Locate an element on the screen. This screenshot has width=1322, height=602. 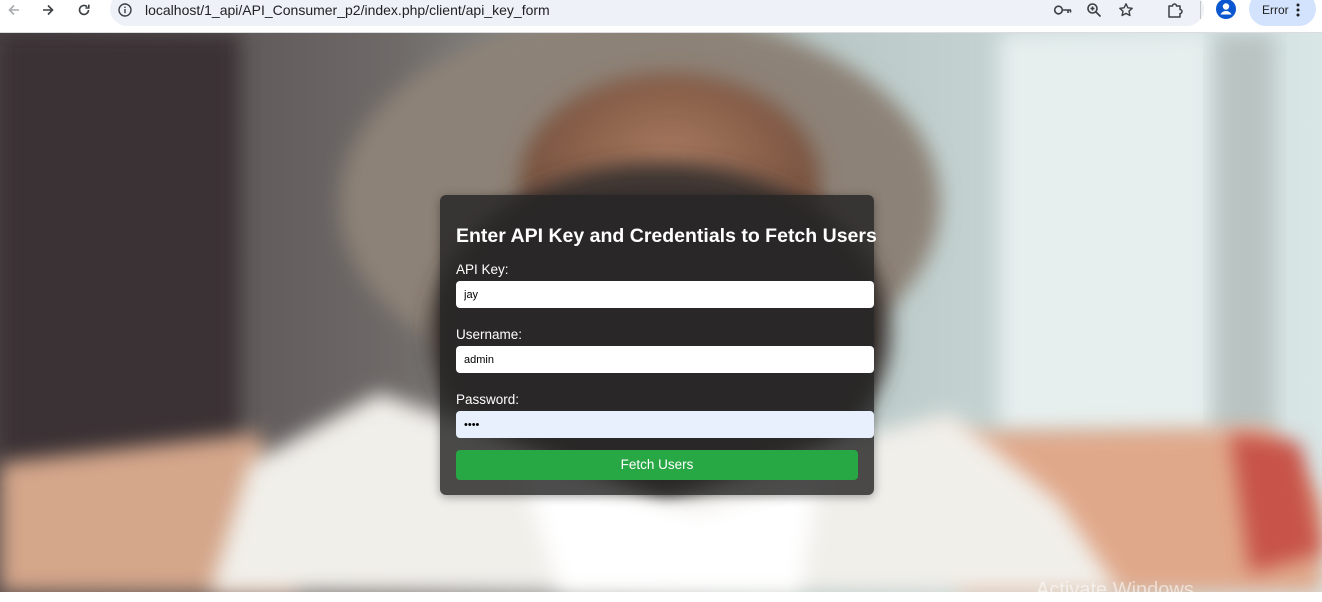
back-icon is located at coordinates (14, 10).